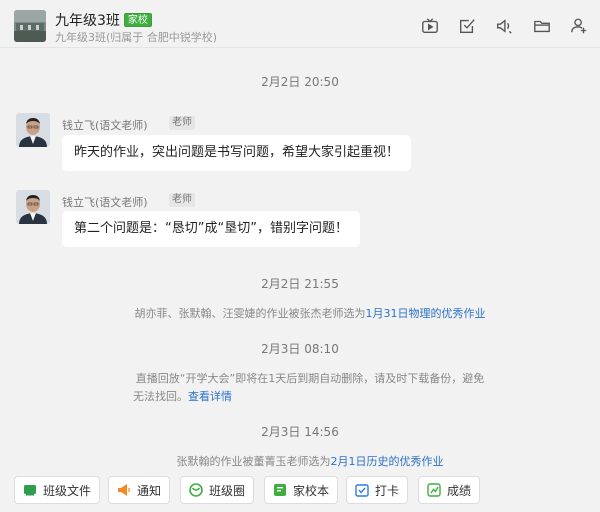  I want to click on homework-check-icon, so click(467, 26).